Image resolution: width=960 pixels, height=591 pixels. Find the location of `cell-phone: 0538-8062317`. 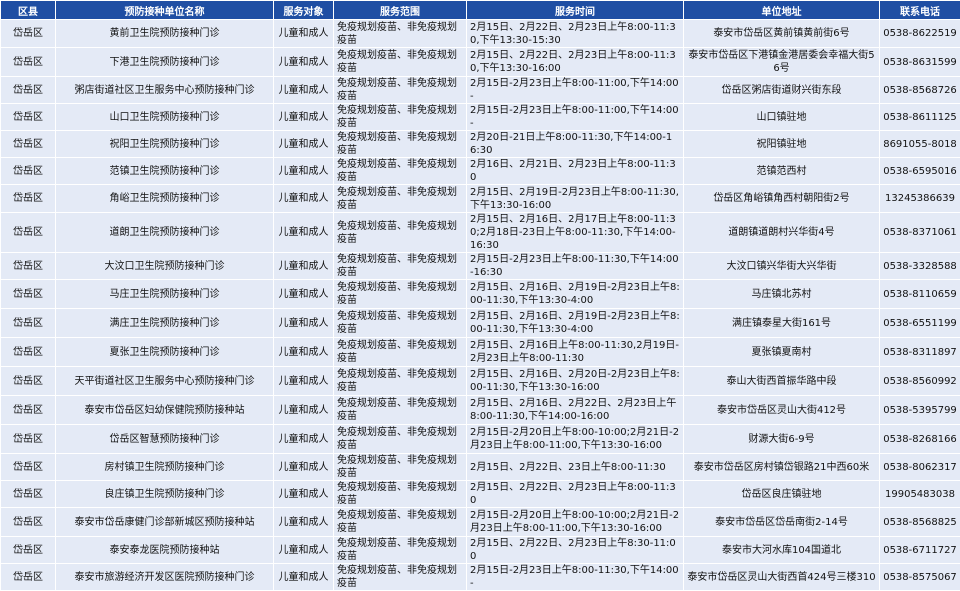

cell-phone: 0538-8062317 is located at coordinates (920, 467).